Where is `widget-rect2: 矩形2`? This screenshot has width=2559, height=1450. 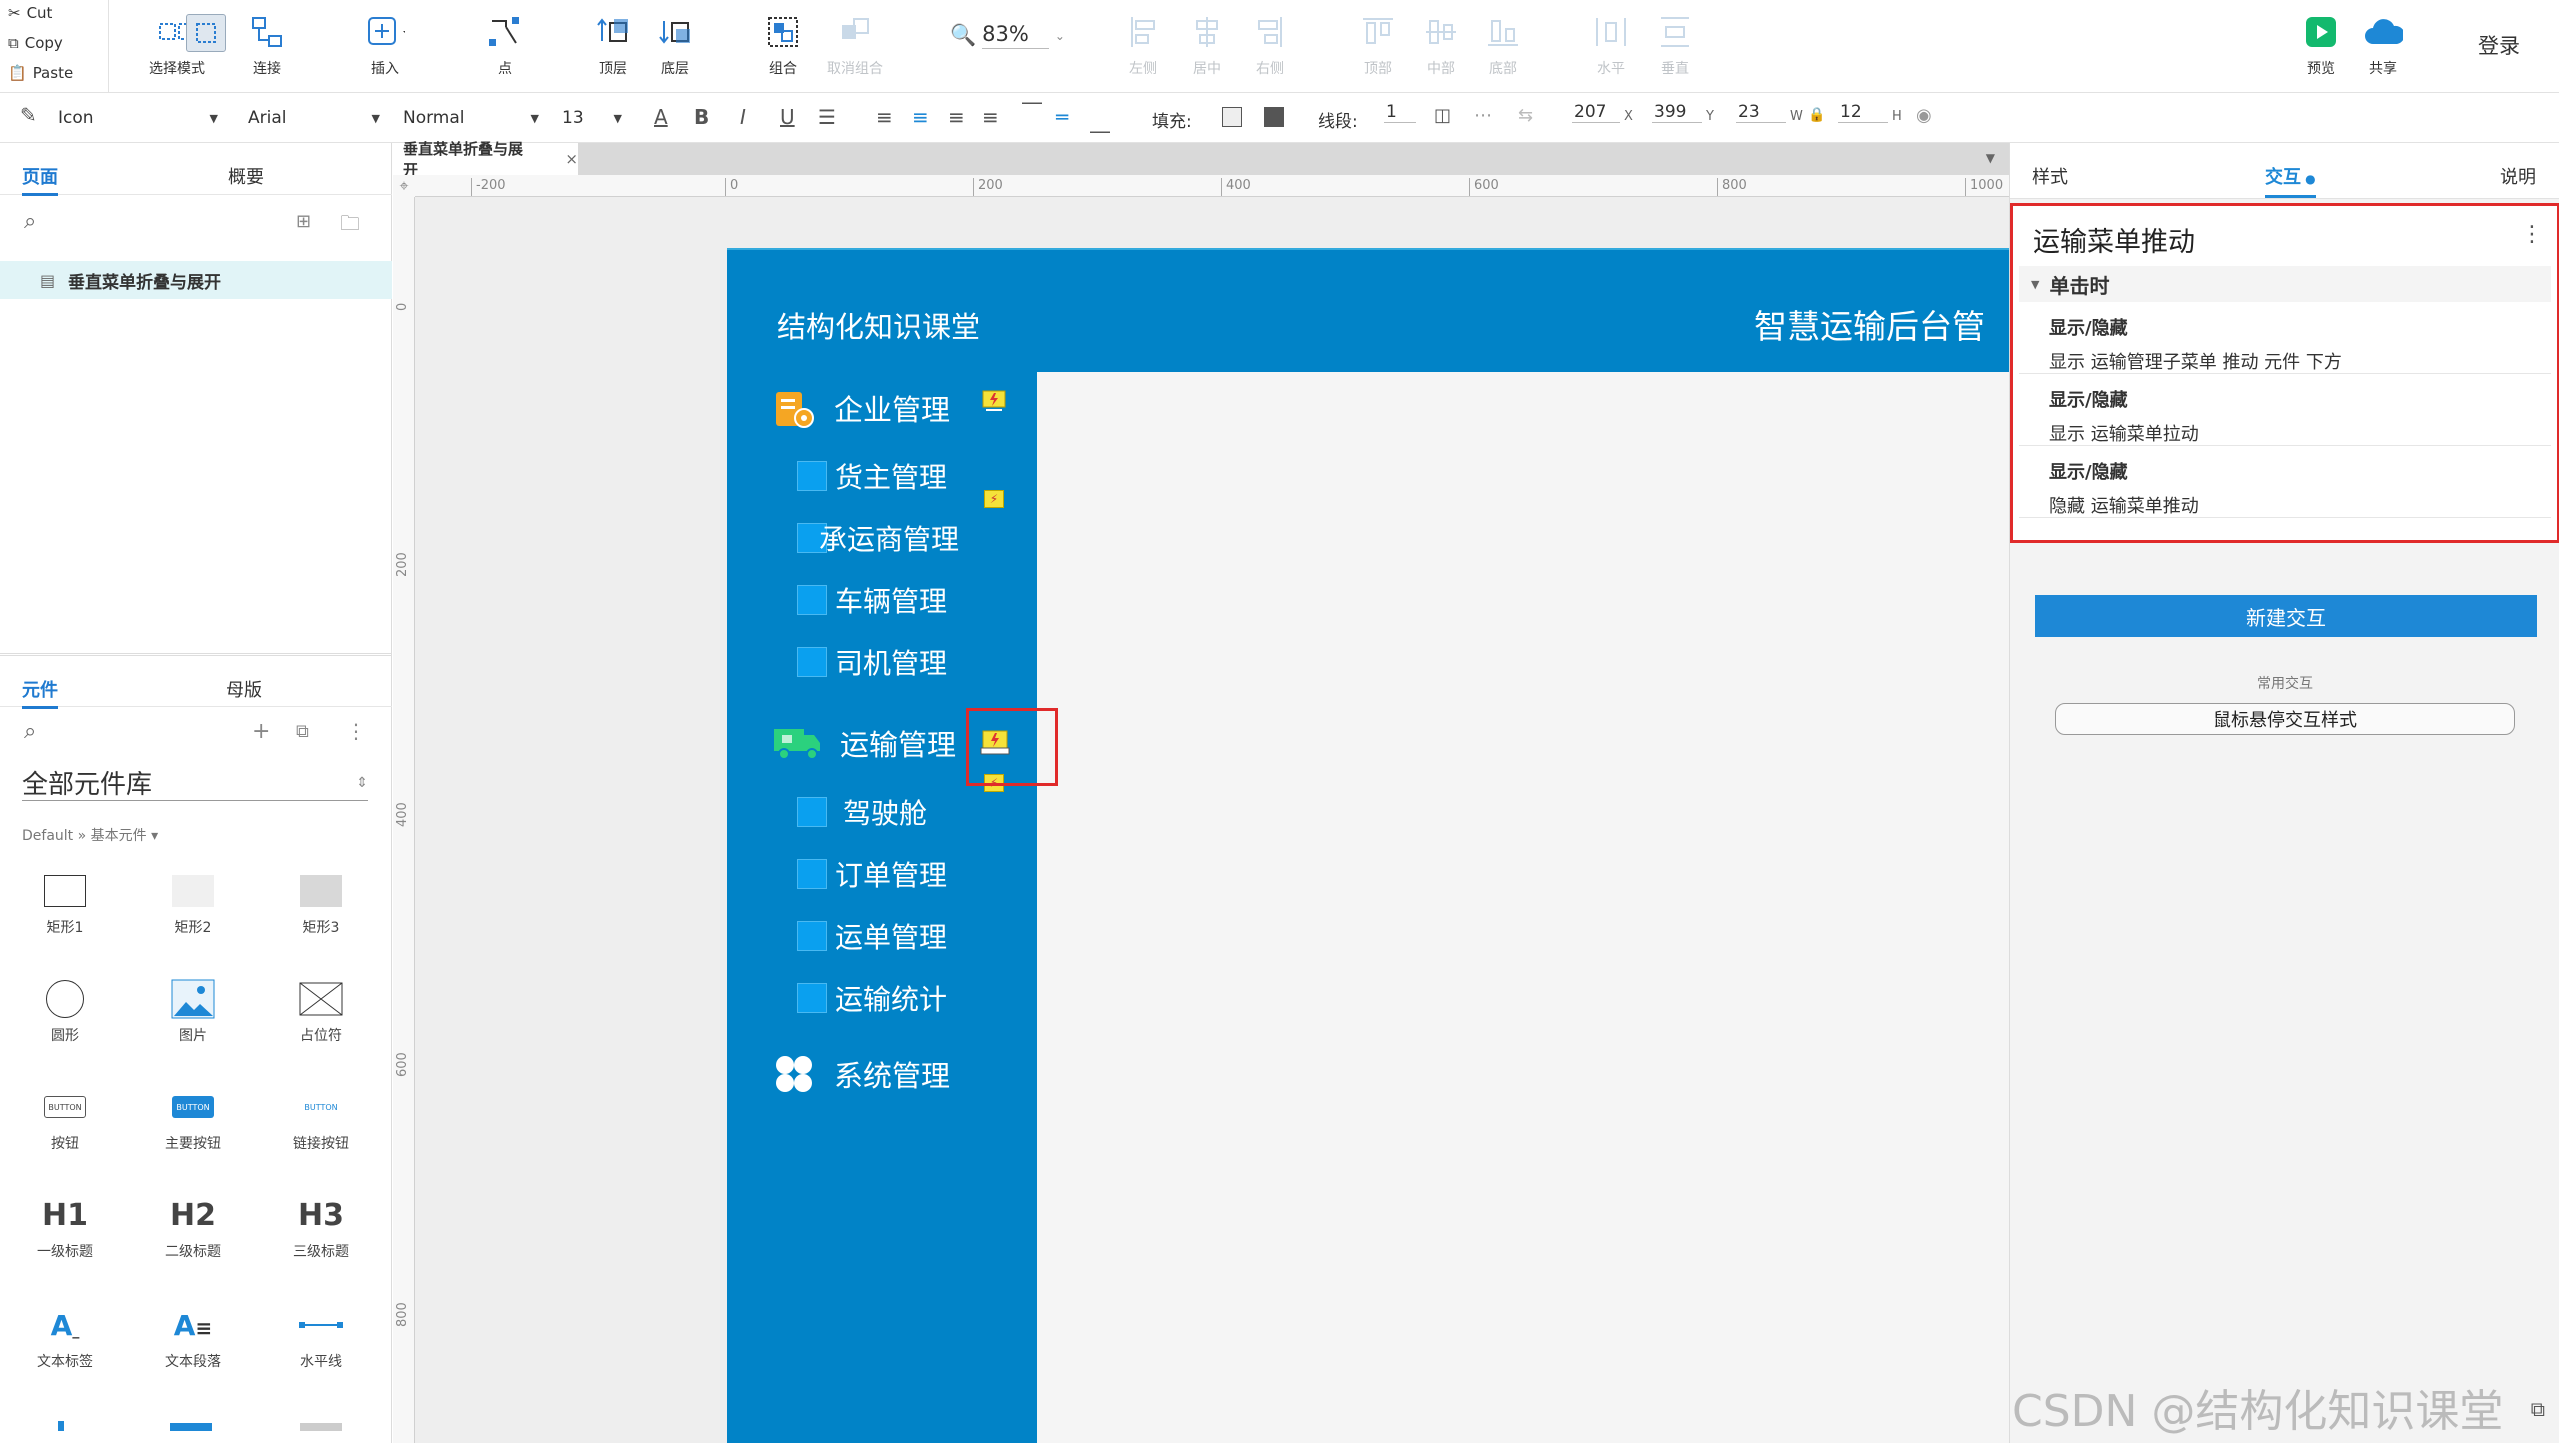
widget-rect2: 矩形2 is located at coordinates (193, 901).